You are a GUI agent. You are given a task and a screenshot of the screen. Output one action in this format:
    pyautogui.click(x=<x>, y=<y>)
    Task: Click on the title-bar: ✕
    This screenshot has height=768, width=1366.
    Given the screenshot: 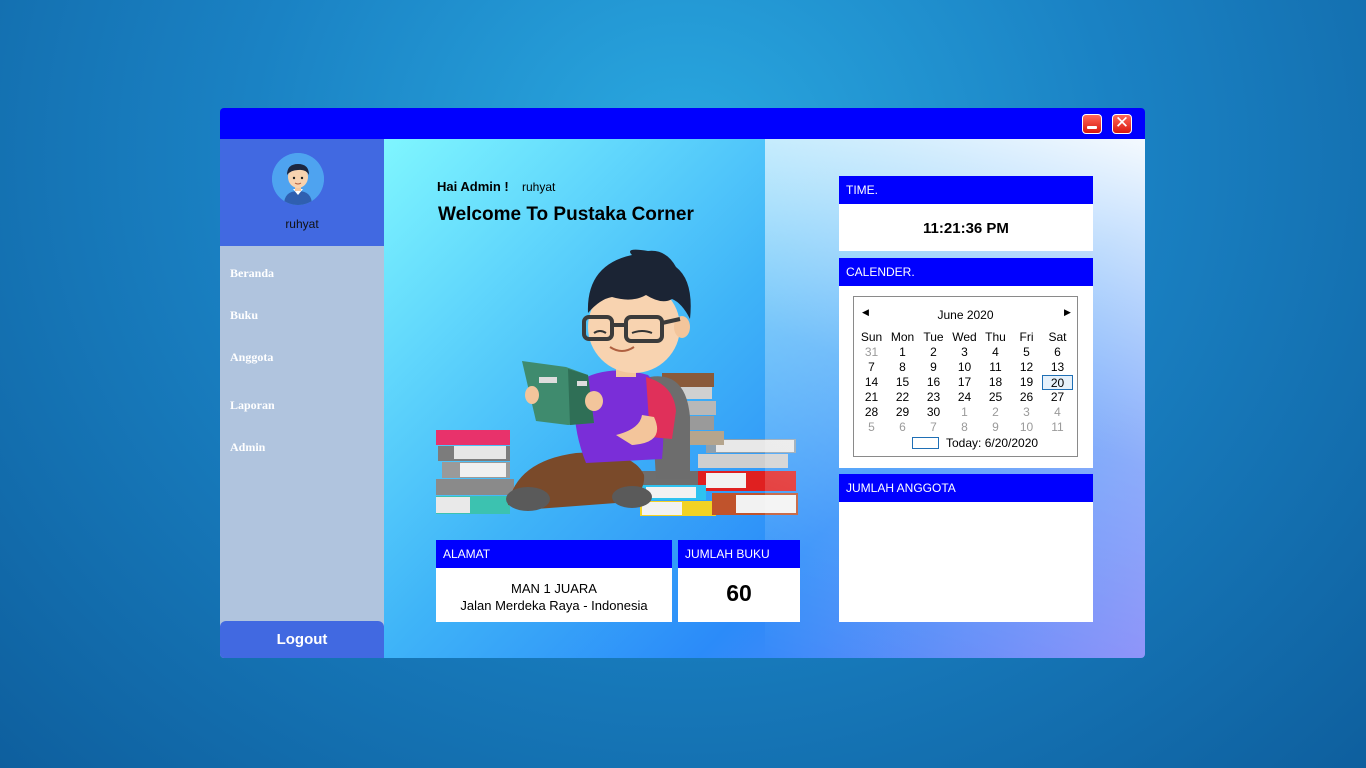 What is the action you would take?
    pyautogui.click(x=682, y=123)
    